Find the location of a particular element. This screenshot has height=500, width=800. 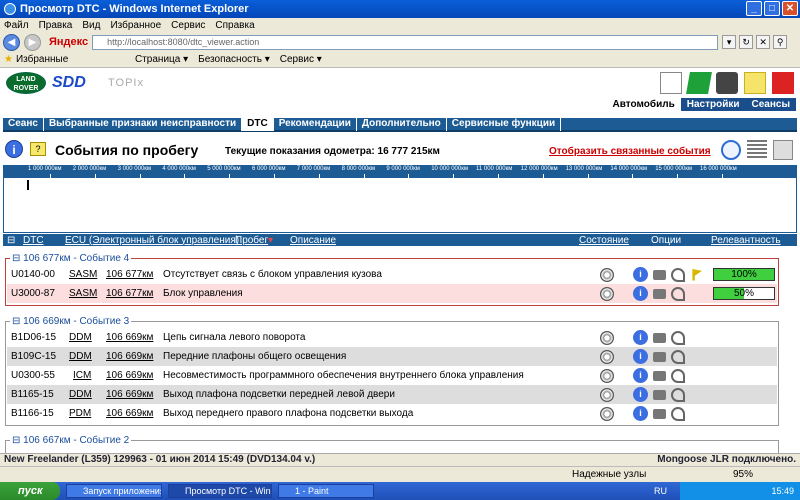

event-group-title: ⊟ 106 677км - Событие 4 is located at coordinates (71, 258).